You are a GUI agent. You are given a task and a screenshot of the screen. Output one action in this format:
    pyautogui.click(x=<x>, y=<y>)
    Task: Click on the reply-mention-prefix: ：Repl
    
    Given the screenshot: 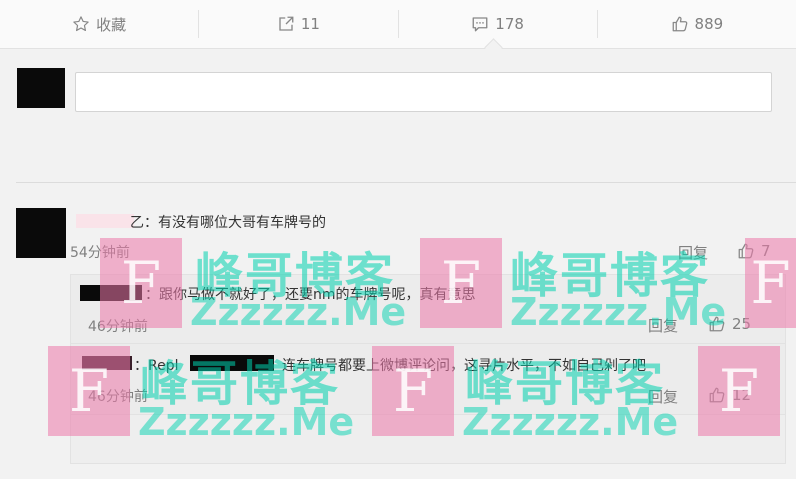 What is the action you would take?
    pyautogui.click(x=156, y=366)
    